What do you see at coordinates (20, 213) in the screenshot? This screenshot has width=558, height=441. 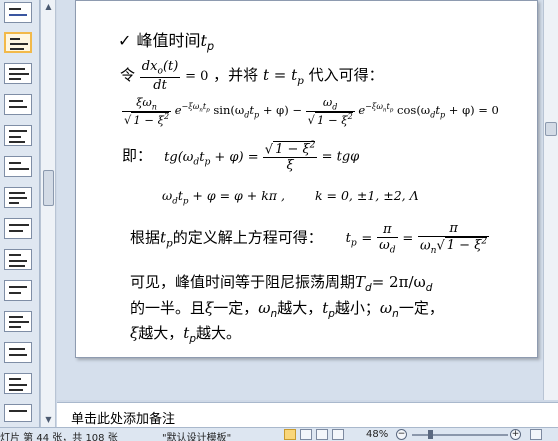 I see `slide-thumbnail-panel` at bounding box center [20, 213].